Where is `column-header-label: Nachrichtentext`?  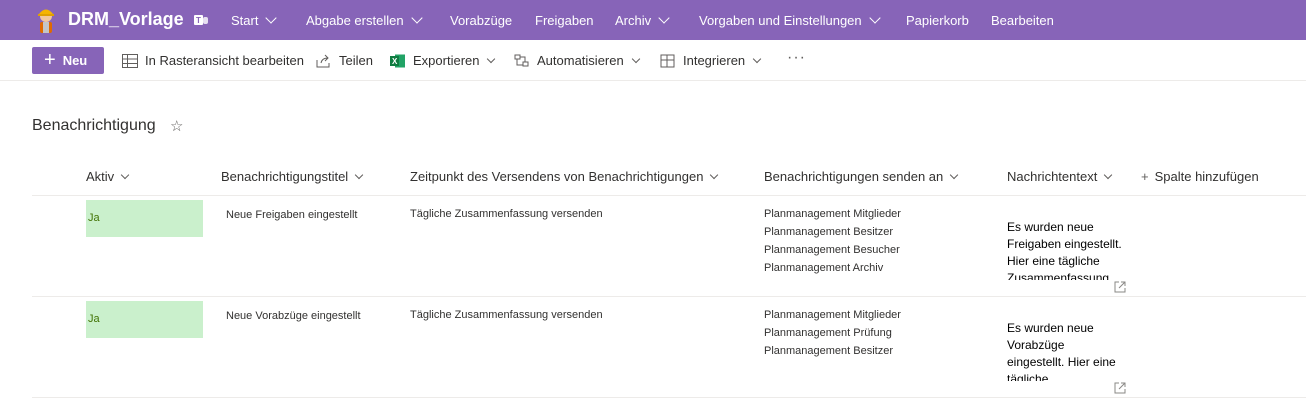
column-header-label: Nachrichtentext is located at coordinates (1052, 176).